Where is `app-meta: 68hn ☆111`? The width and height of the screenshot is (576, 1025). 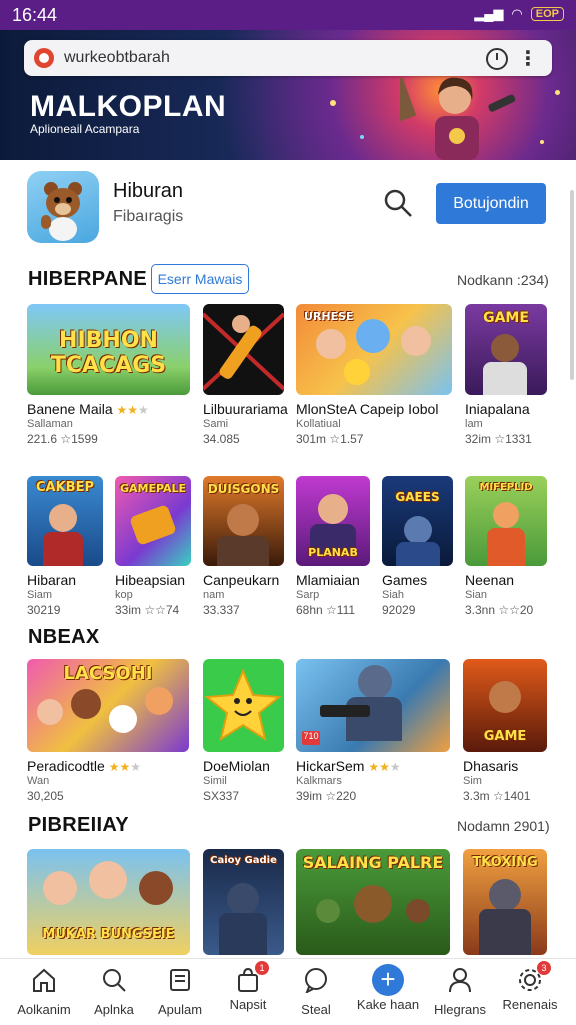 app-meta: 68hn ☆111 is located at coordinates (326, 610).